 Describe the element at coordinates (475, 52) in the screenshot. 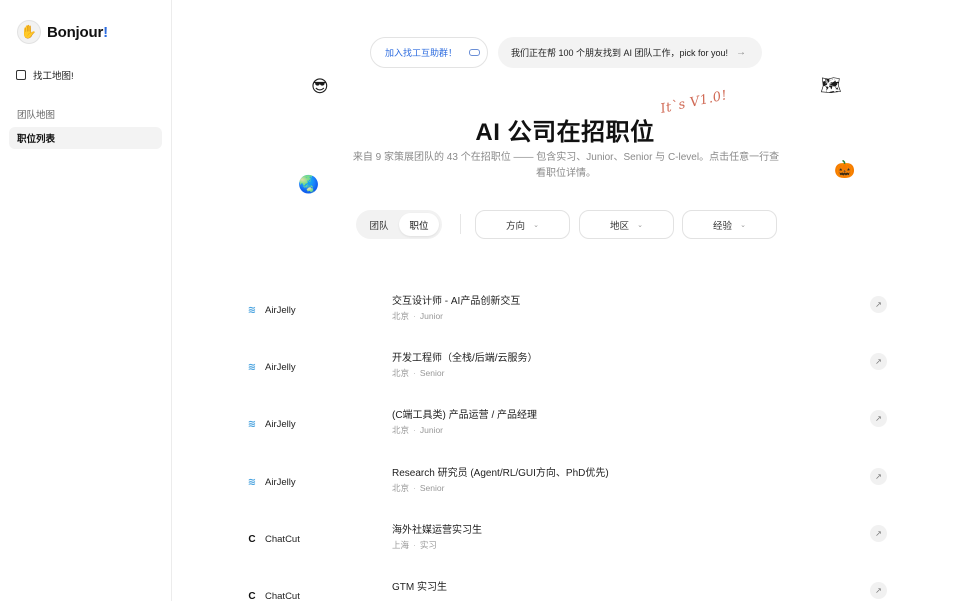

I see `gamepad-icon` at that location.